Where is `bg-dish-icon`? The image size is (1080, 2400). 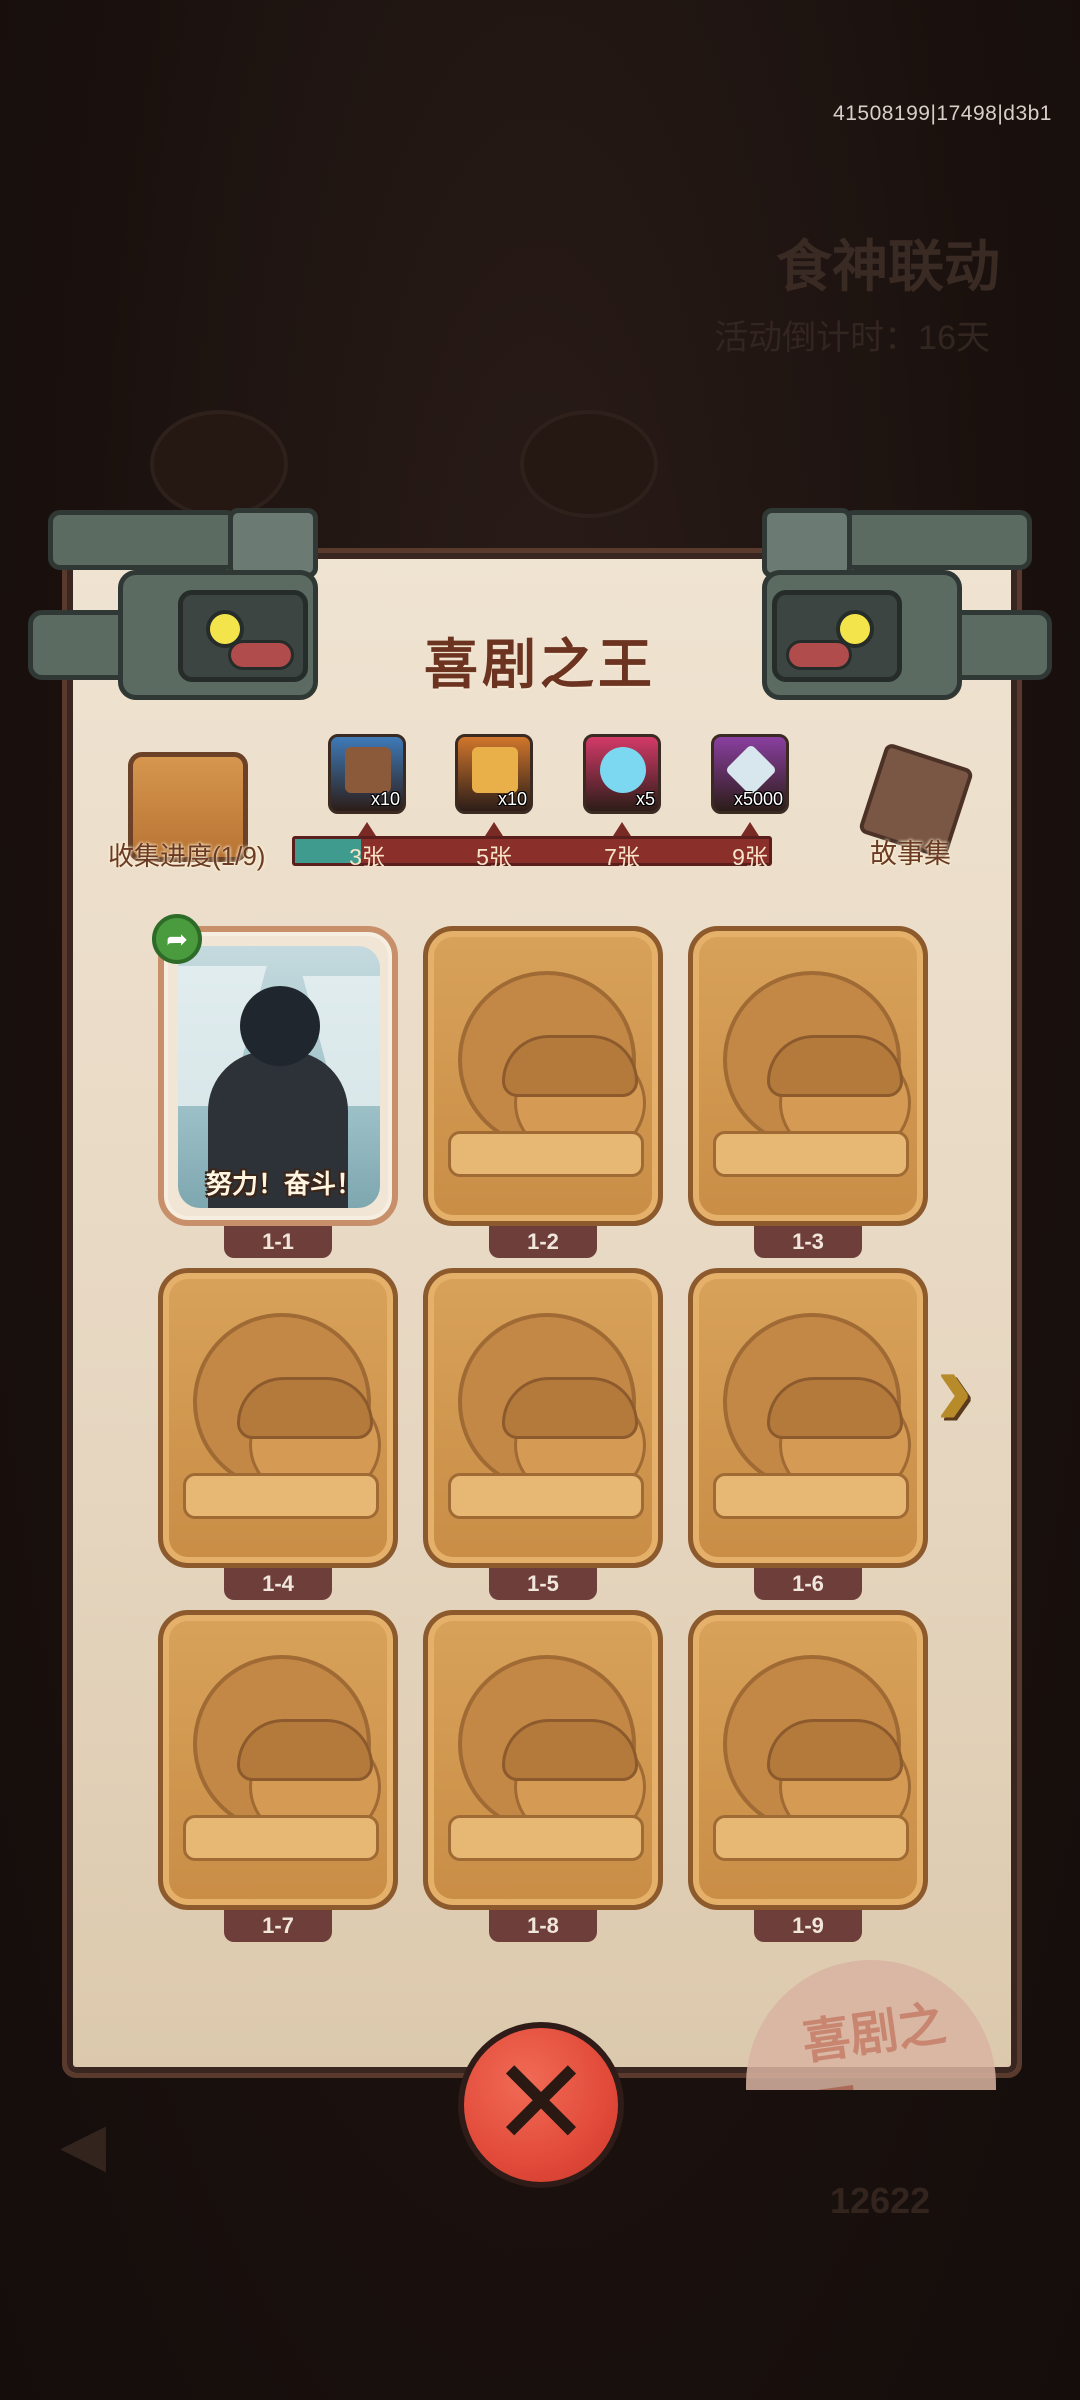 bg-dish-icon is located at coordinates (589, 464).